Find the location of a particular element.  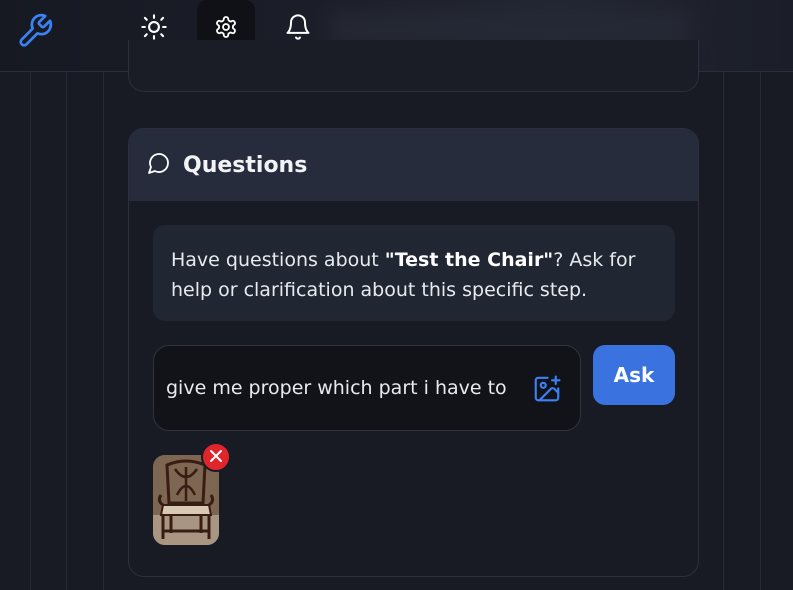

wrench-icon is located at coordinates (35, 31).